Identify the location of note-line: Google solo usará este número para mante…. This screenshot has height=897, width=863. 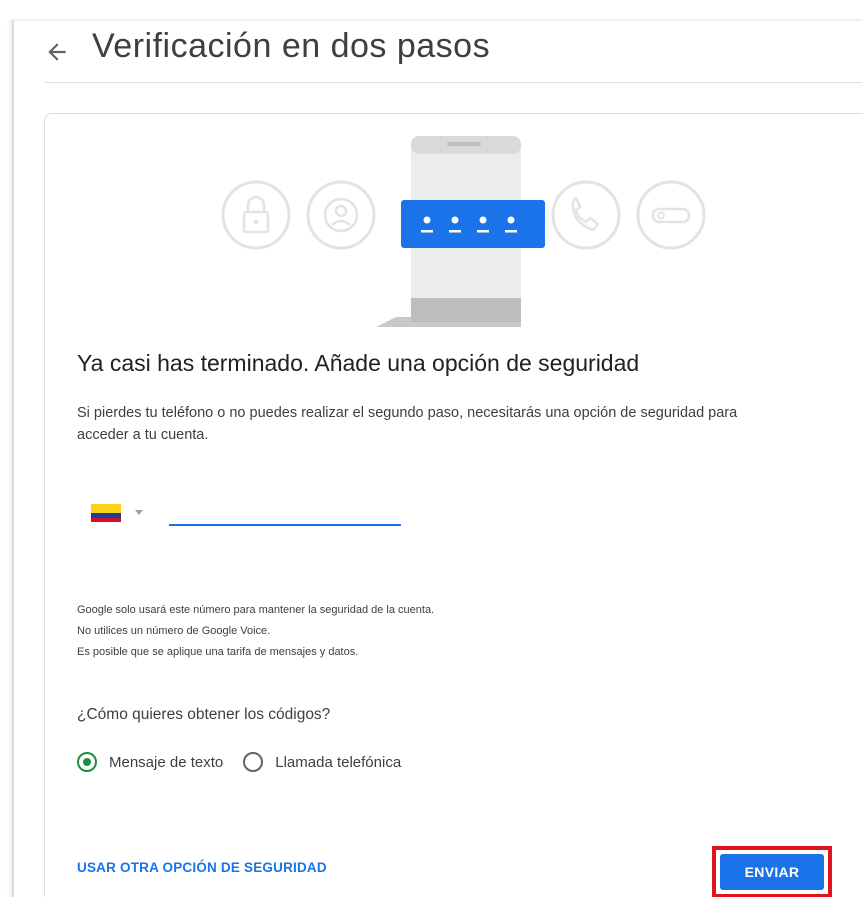
(256, 610).